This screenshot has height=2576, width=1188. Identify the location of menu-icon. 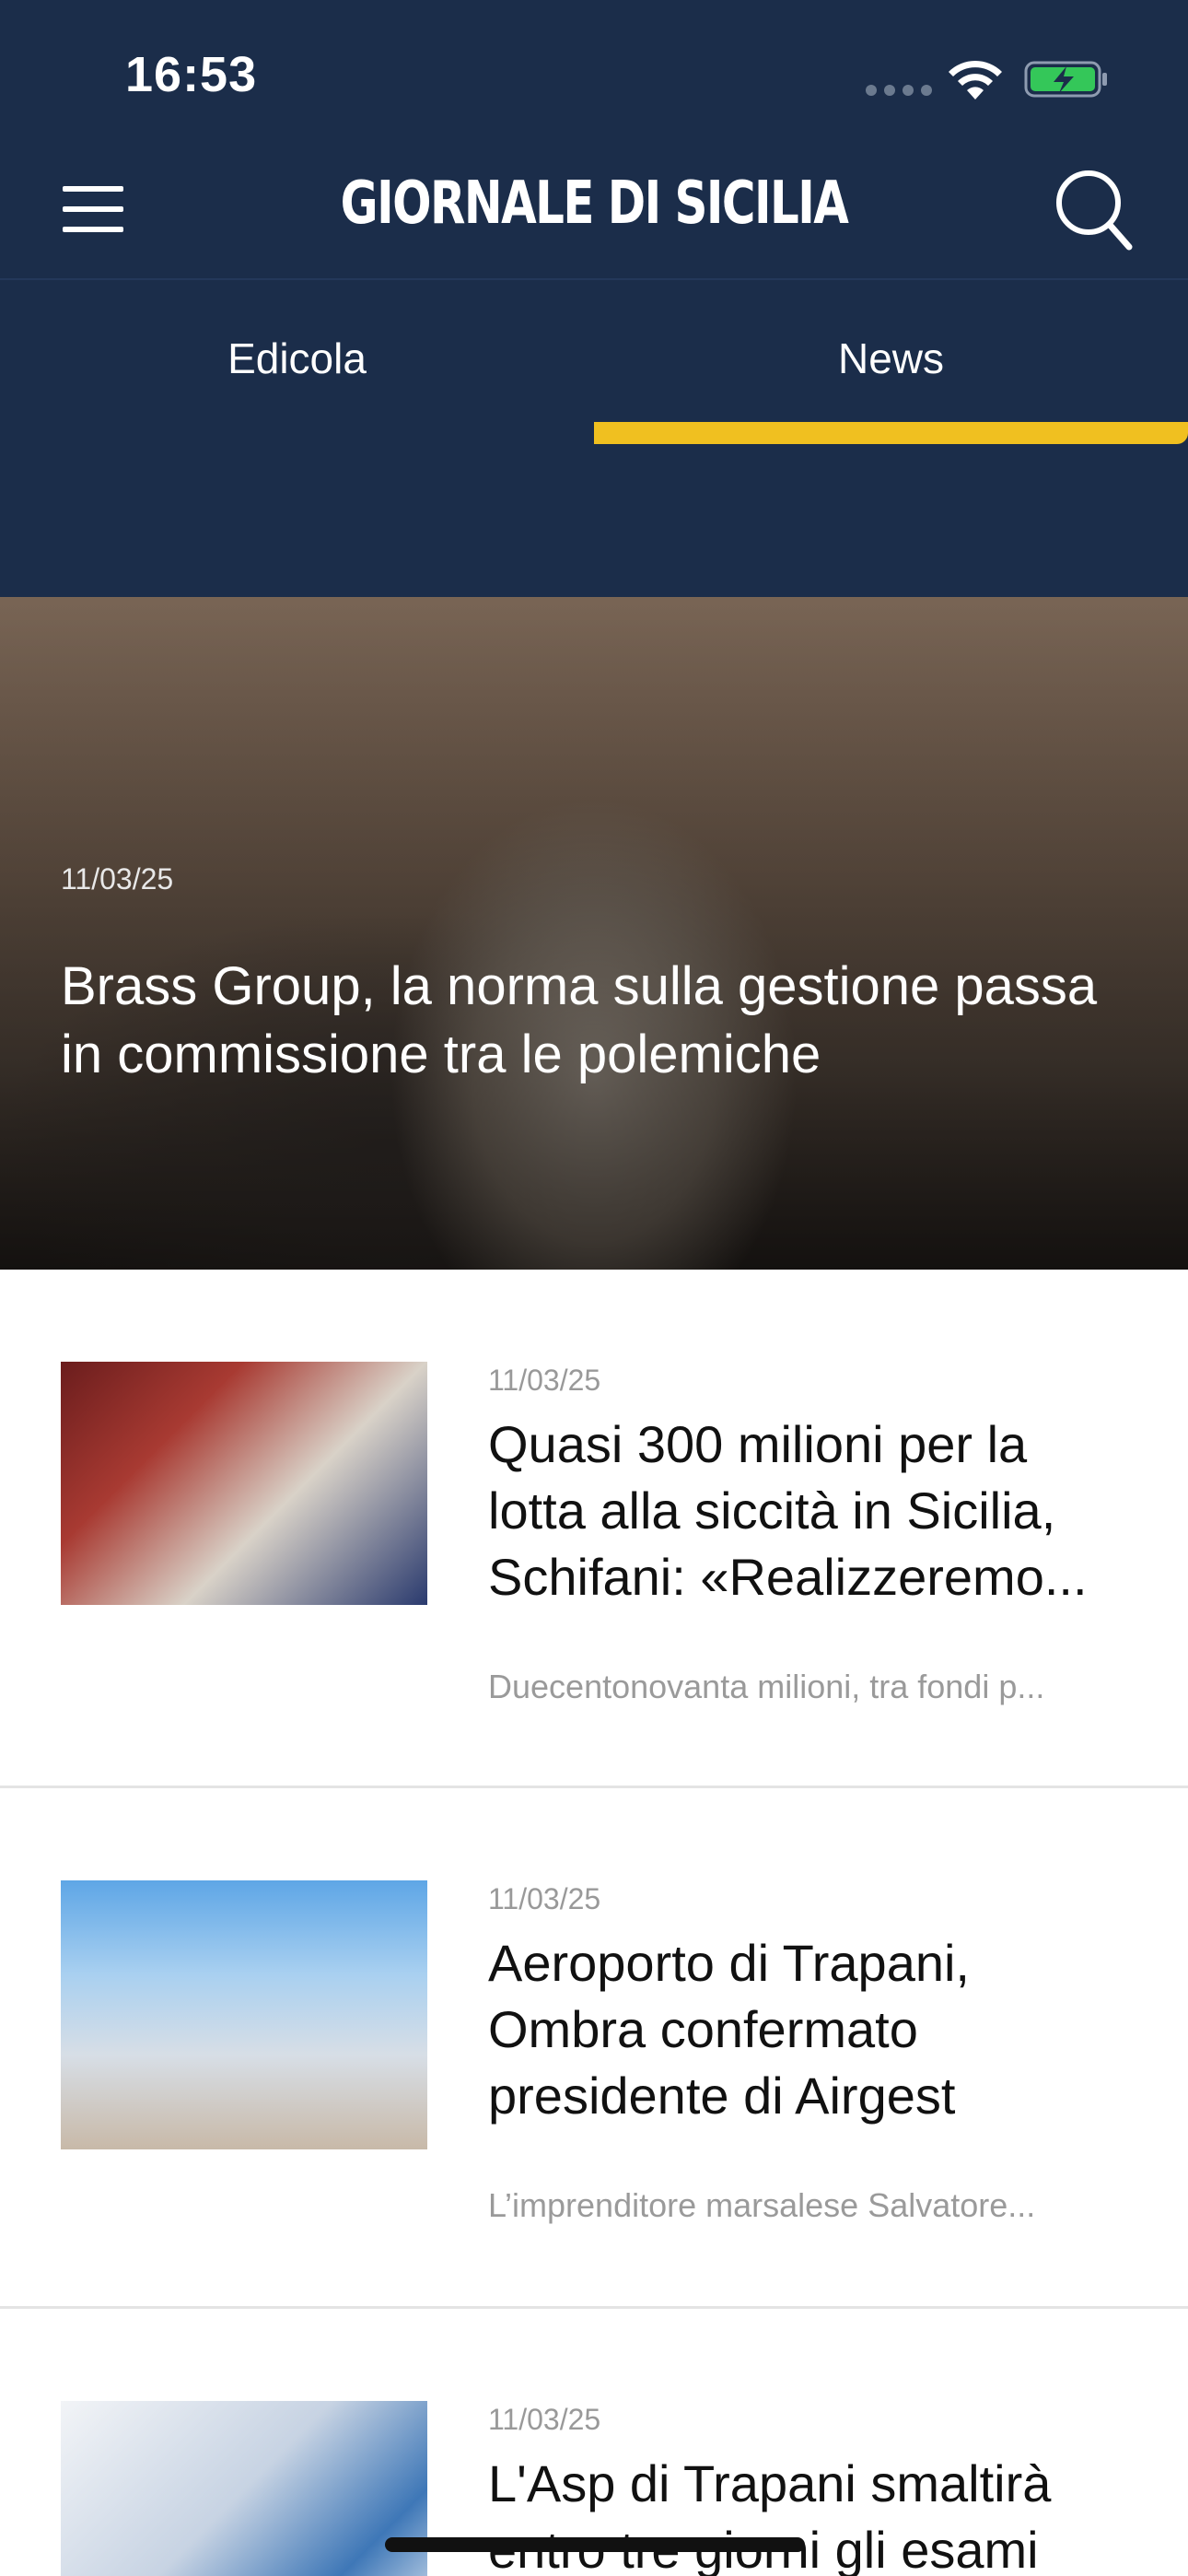
(93, 209).